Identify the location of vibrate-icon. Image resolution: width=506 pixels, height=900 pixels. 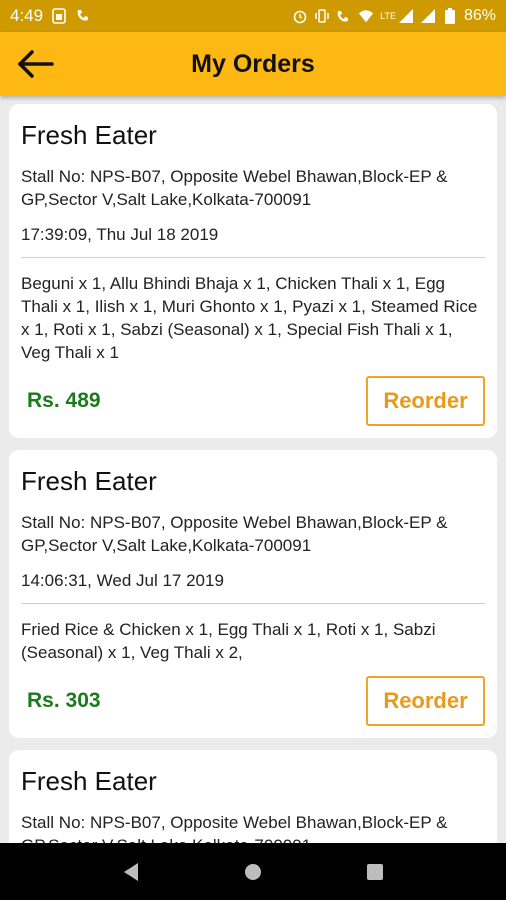
(322, 16).